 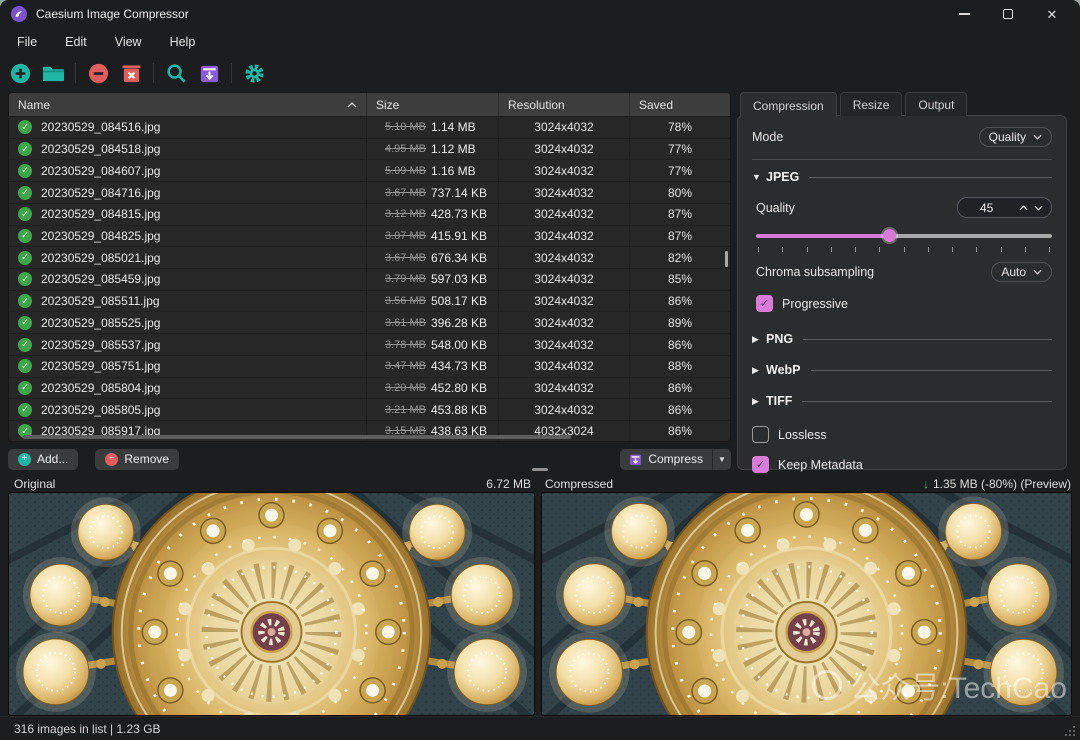 What do you see at coordinates (936, 104) in the screenshot?
I see `tab-output: Output` at bounding box center [936, 104].